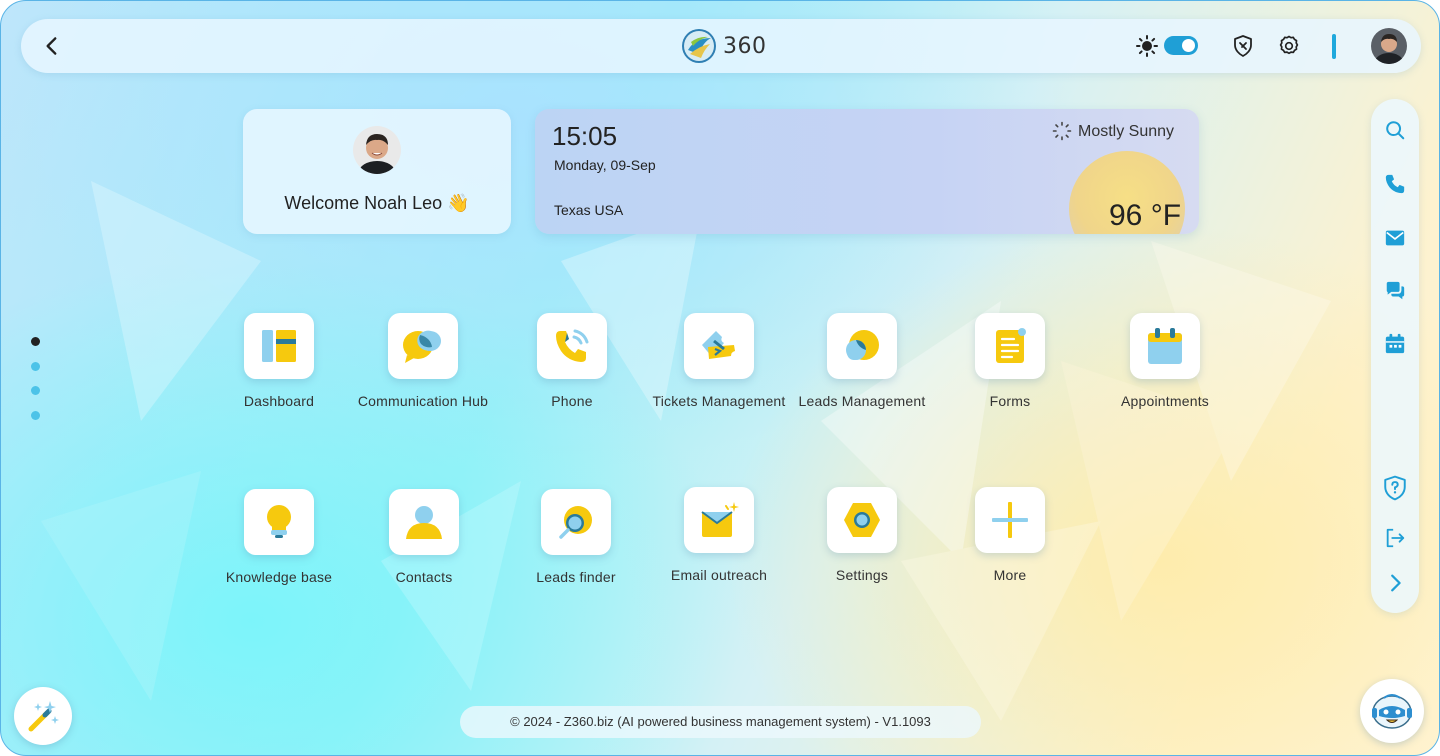 The image size is (1440, 756). I want to click on plus-icon, so click(1010, 520).